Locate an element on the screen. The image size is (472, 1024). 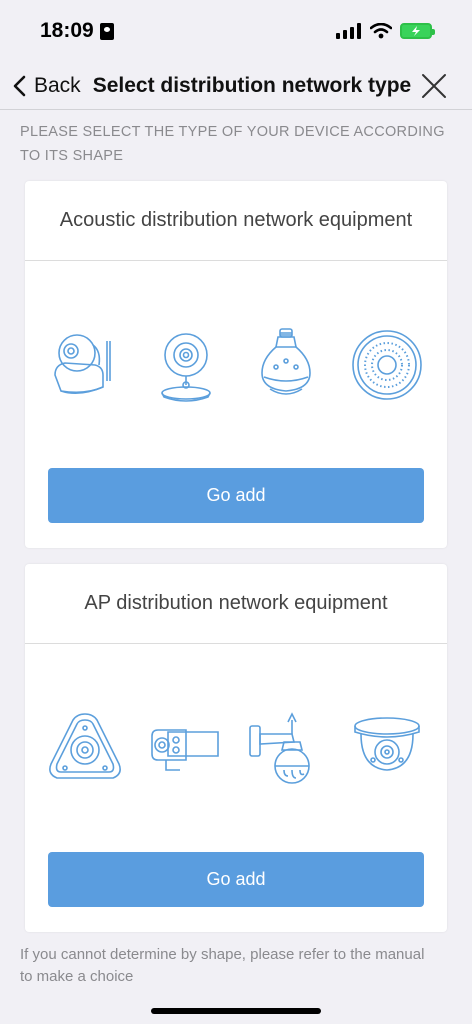
go-add-ap-button: Go add is located at coordinates (236, 879).